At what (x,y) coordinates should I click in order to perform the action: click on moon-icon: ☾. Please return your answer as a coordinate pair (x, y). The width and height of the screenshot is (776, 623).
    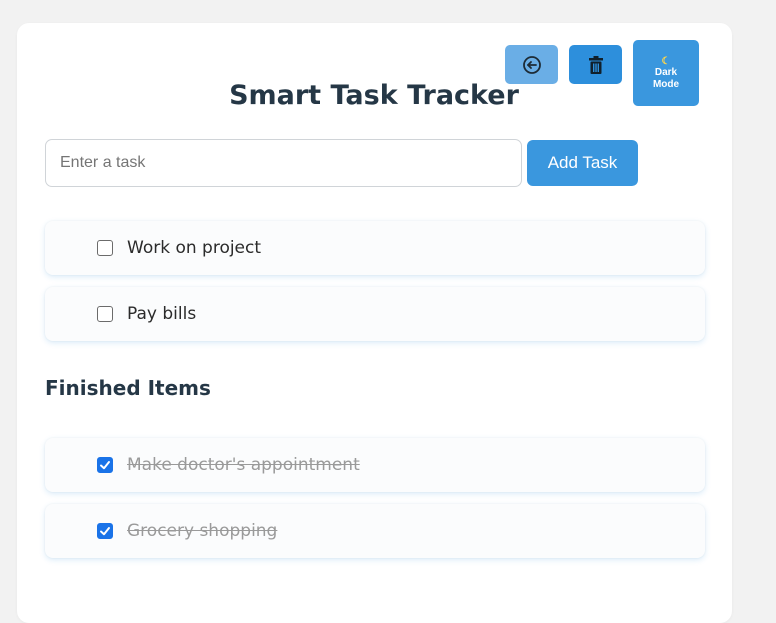
    Looking at the image, I should click on (666, 61).